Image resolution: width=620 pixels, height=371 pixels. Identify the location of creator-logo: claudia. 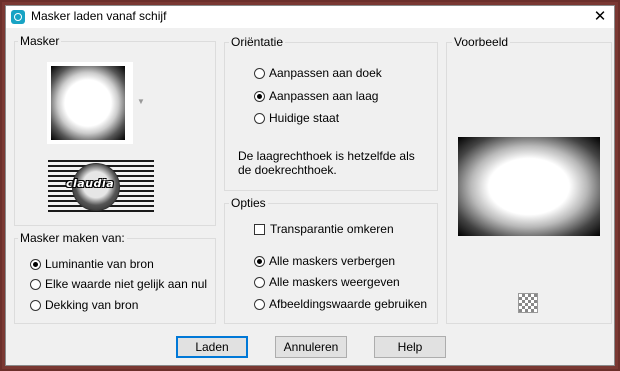
(101, 186).